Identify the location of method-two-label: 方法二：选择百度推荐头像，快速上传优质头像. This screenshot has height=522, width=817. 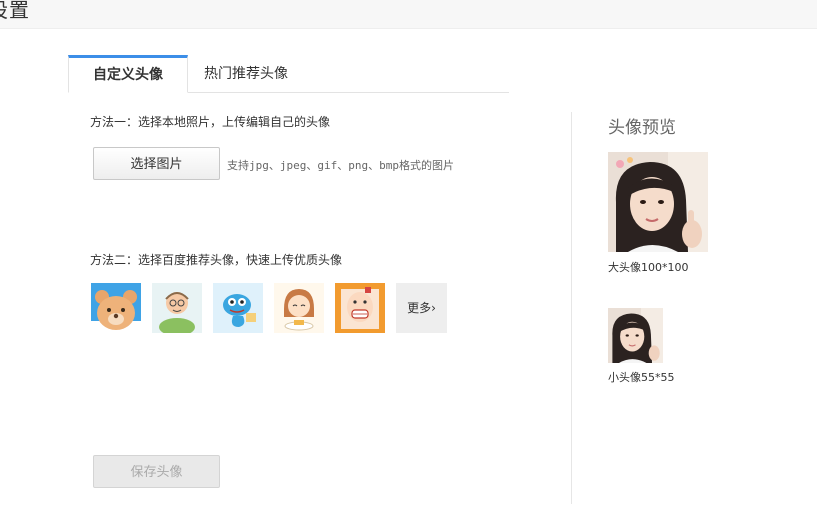
(216, 260).